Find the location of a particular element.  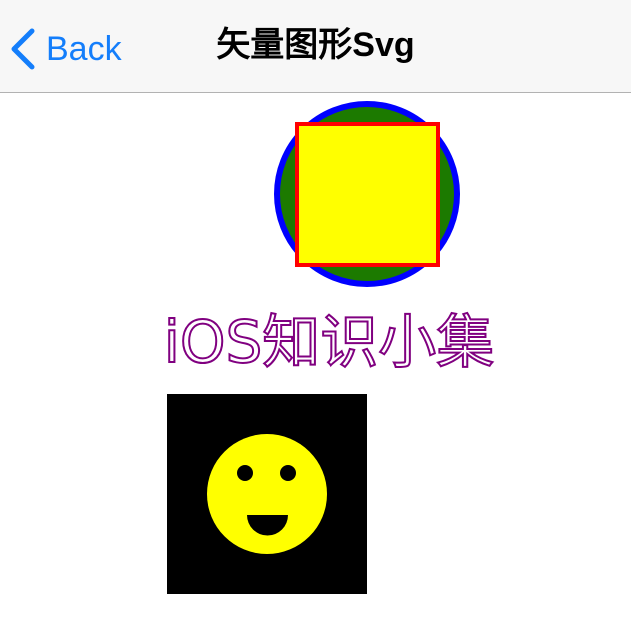

smiley-right-eye is located at coordinates (288, 473).